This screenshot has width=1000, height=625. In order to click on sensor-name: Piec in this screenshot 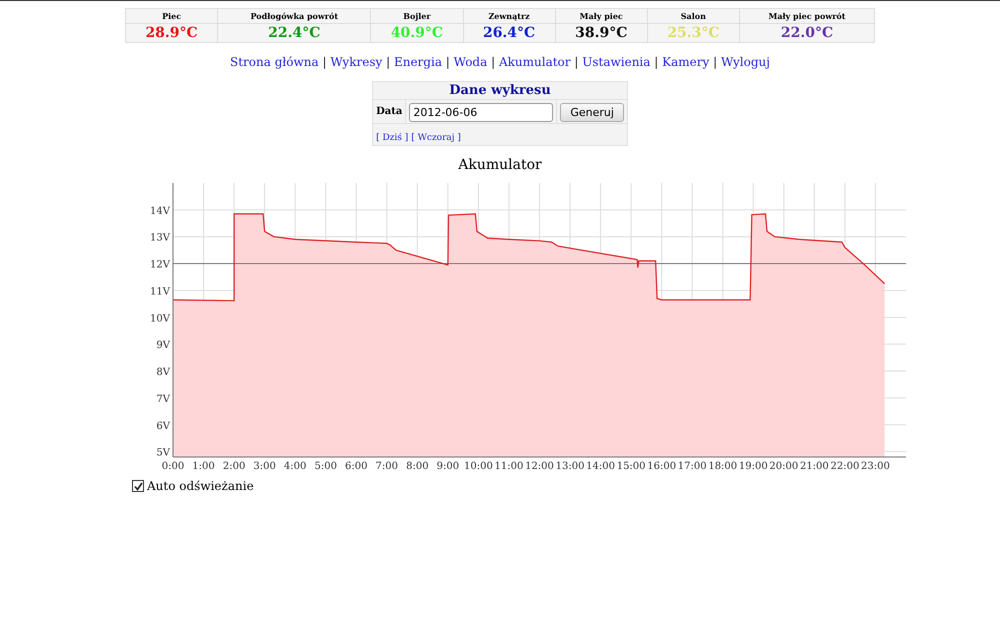, I will do `click(172, 16)`.